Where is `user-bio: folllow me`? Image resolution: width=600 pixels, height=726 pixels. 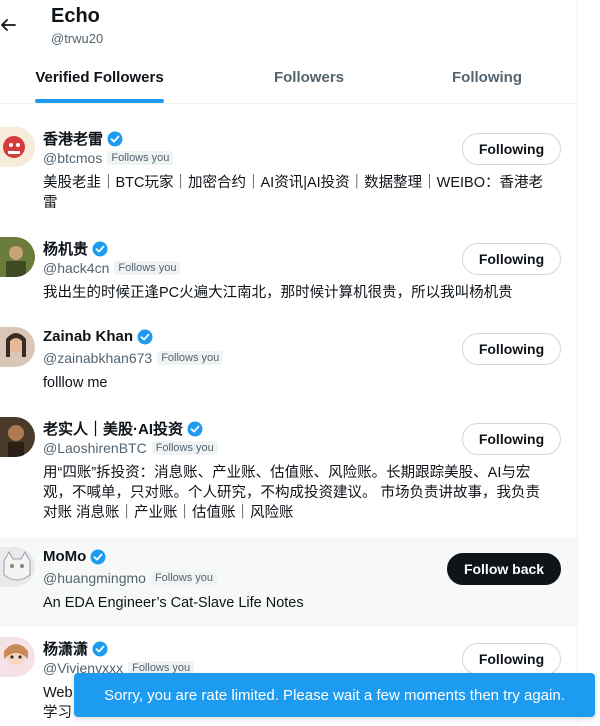
user-bio: folllow me is located at coordinates (303, 383).